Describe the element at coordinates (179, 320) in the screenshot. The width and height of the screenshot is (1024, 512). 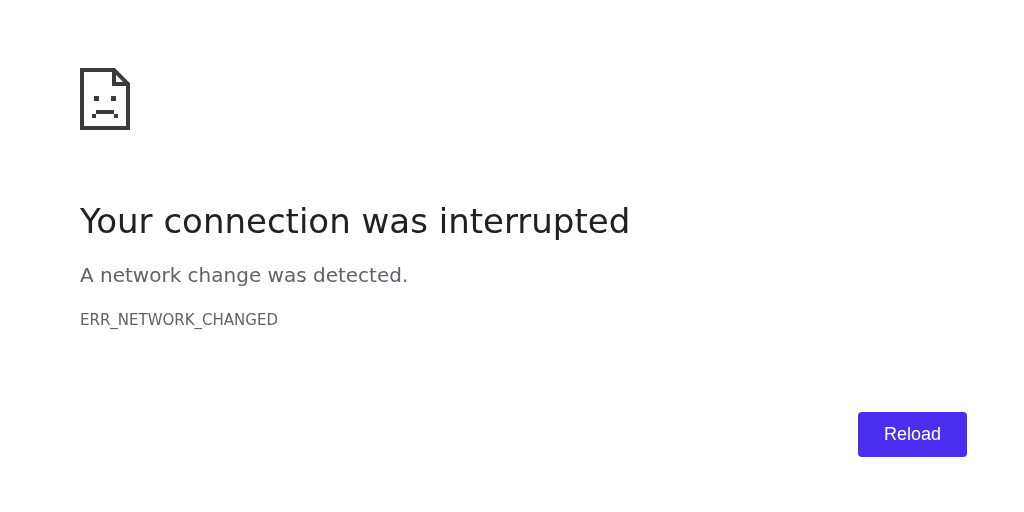
I see `error-code: ERR_NETWORK_CHANGED` at that location.